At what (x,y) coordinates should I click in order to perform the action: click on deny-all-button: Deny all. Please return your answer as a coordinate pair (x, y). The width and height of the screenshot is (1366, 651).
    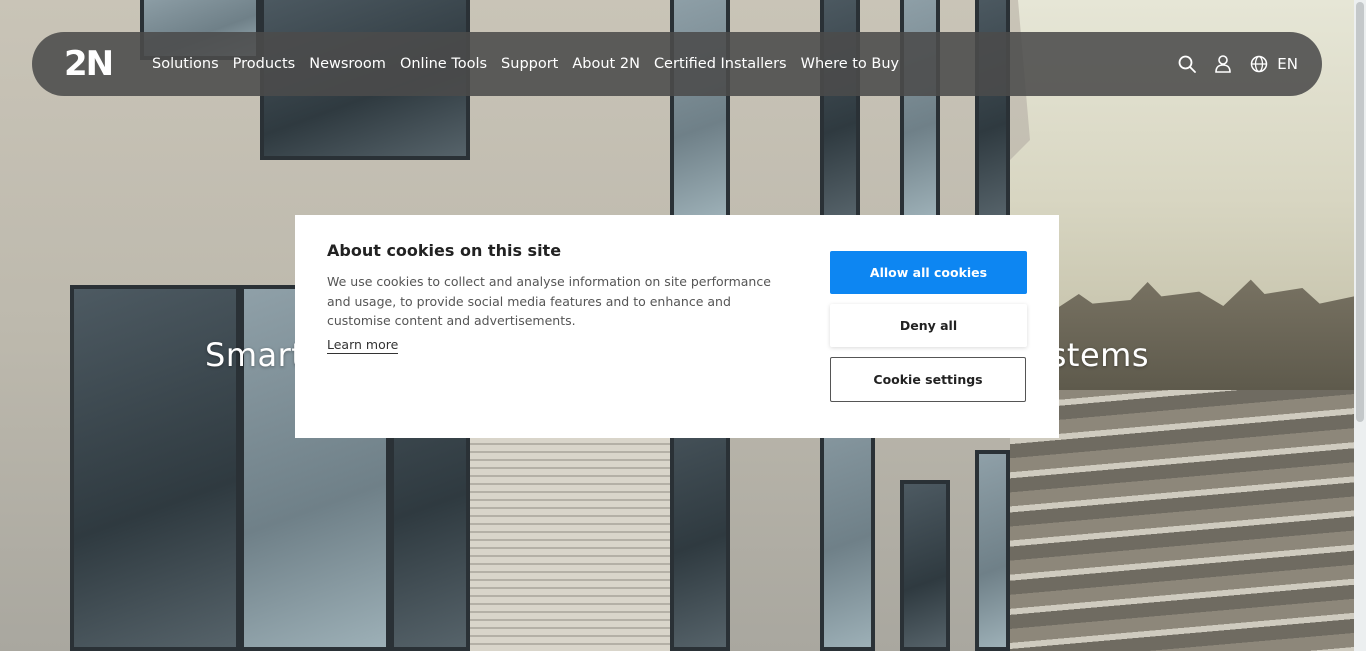
    Looking at the image, I should click on (928, 325).